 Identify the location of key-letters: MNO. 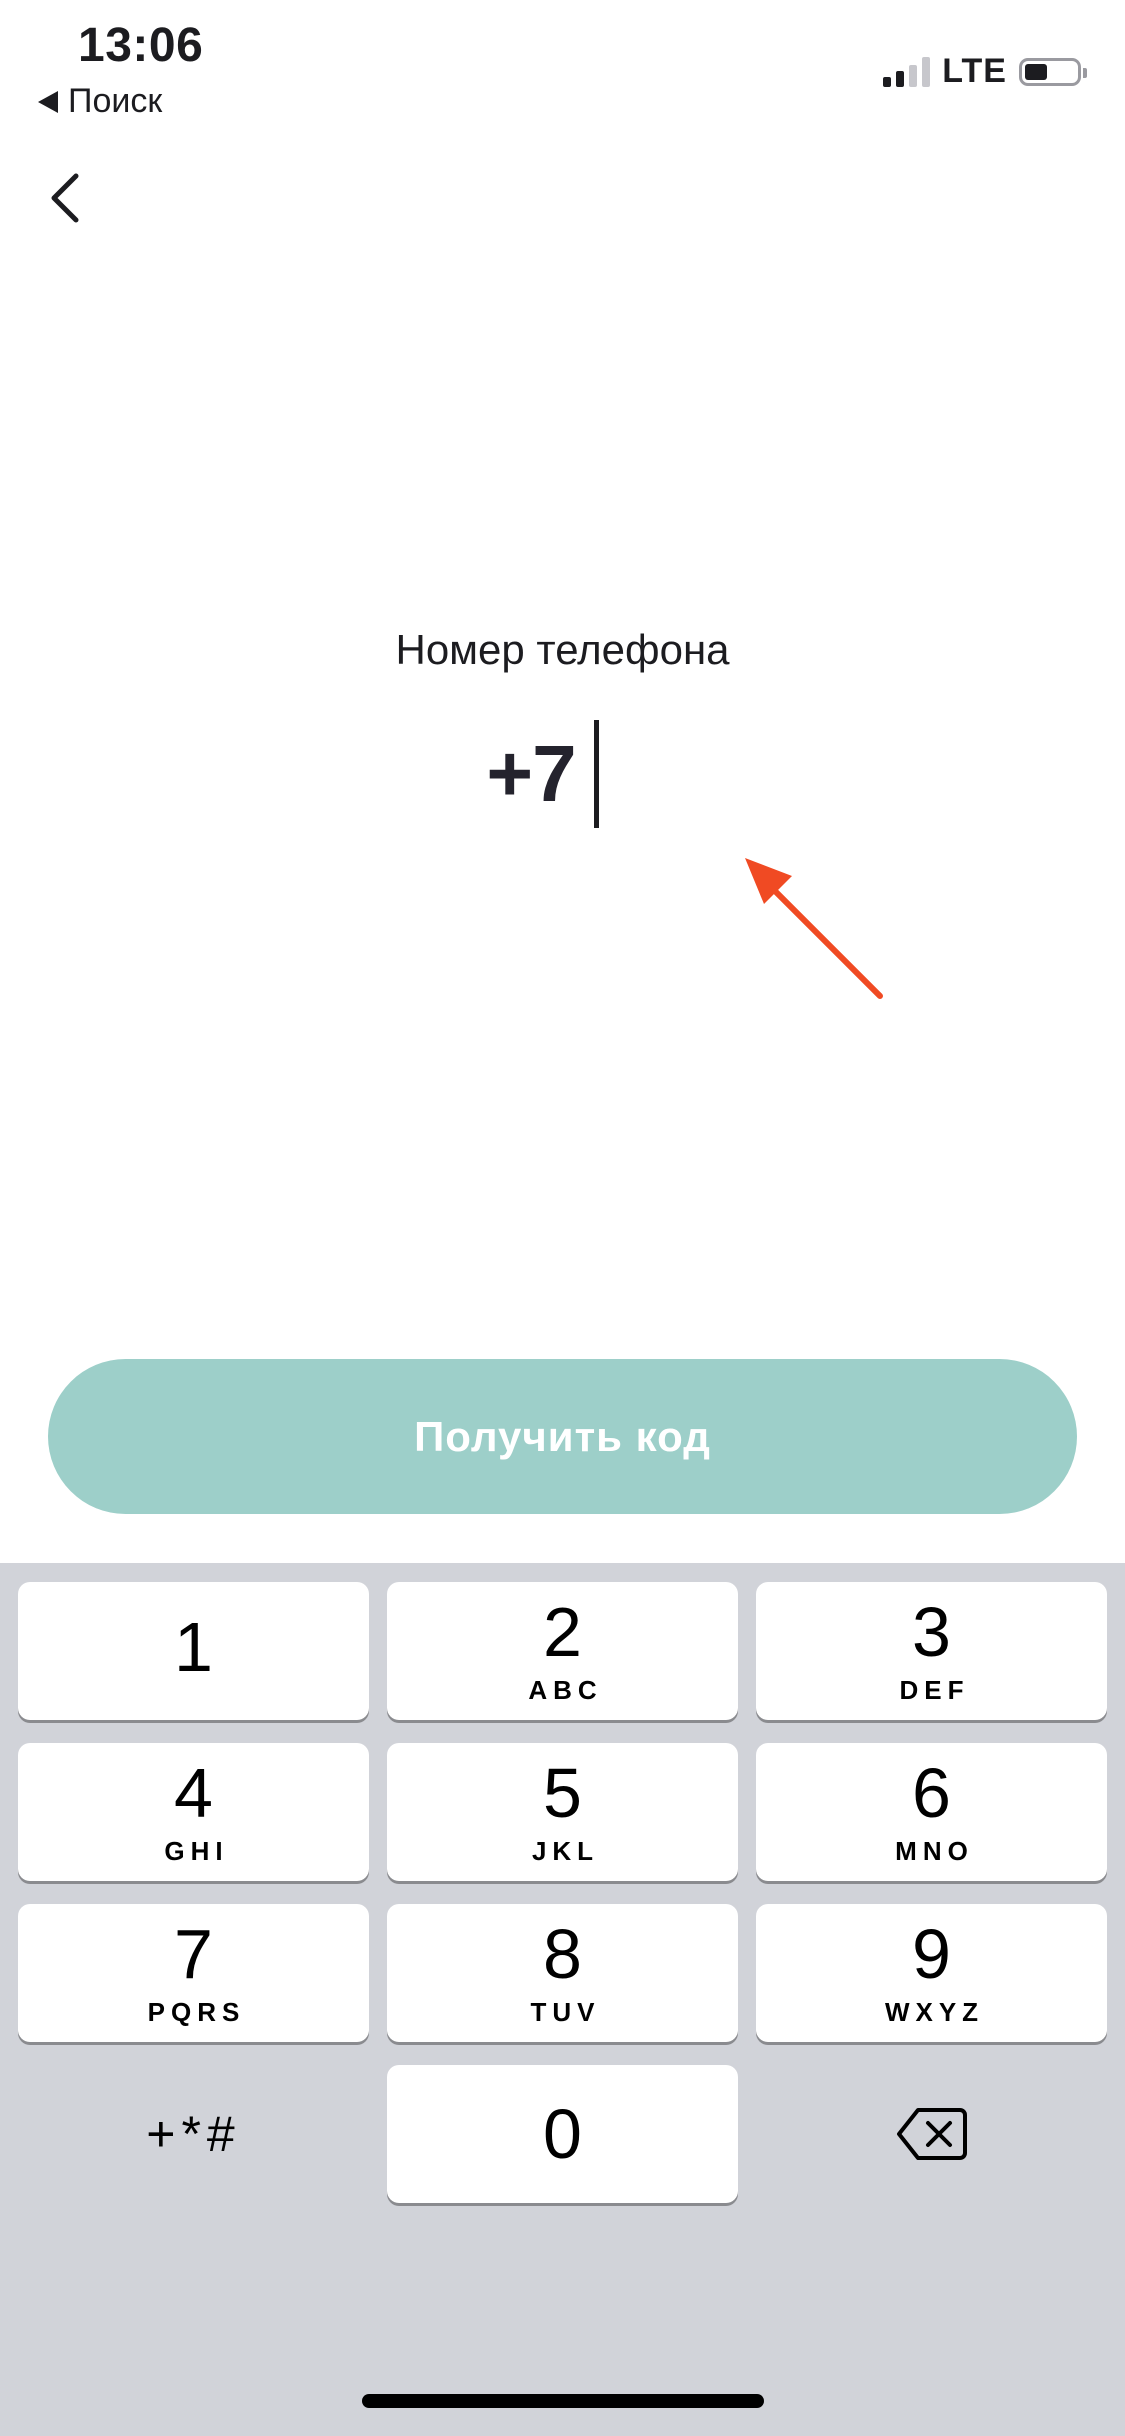
(934, 1850).